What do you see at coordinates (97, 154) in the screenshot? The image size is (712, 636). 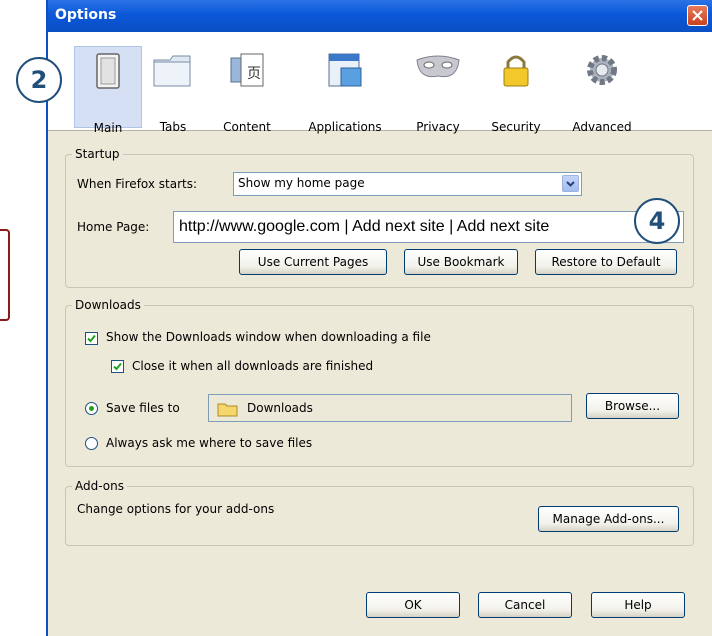 I see `startup-heading: Startup` at bounding box center [97, 154].